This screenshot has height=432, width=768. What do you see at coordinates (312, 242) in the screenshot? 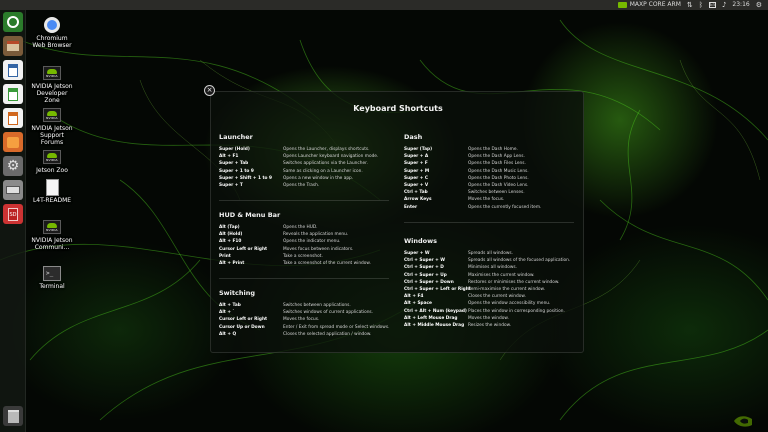
I see `shortcut-desc: Opens the indicator menu.` at bounding box center [312, 242].